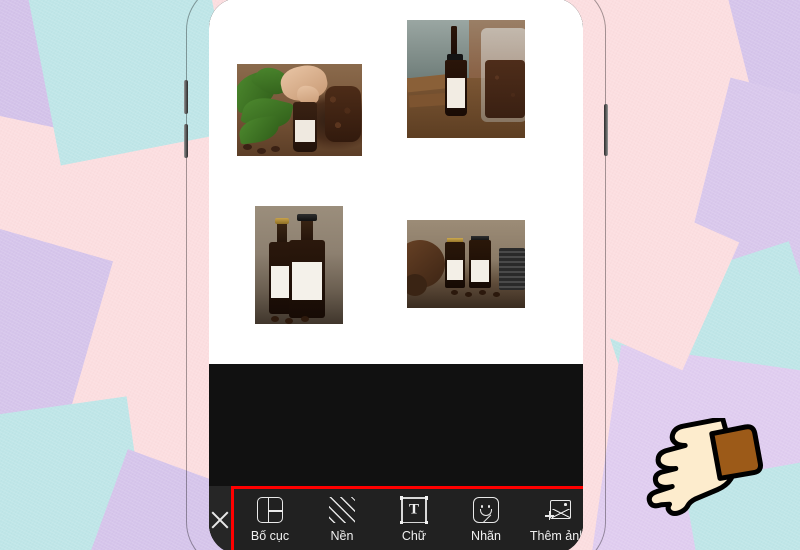 The width and height of the screenshot is (800, 550). What do you see at coordinates (486, 536) in the screenshot?
I see `tool-sticker-label: Nhãn` at bounding box center [486, 536].